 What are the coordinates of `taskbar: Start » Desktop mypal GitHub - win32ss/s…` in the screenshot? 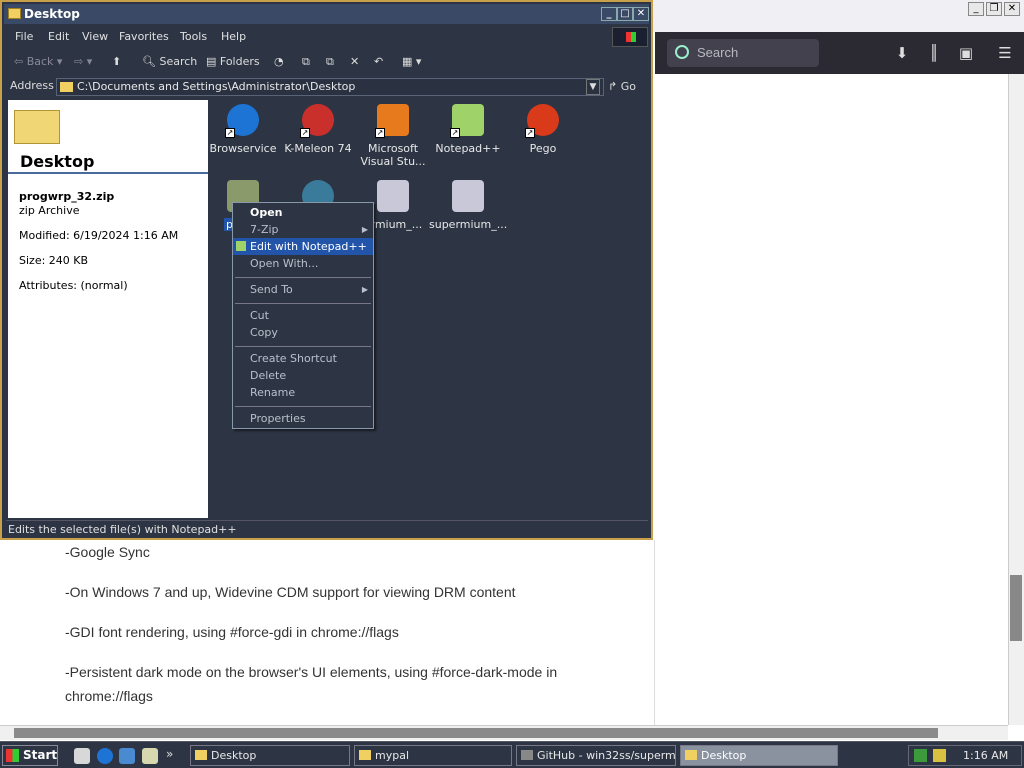 It's located at (512, 754).